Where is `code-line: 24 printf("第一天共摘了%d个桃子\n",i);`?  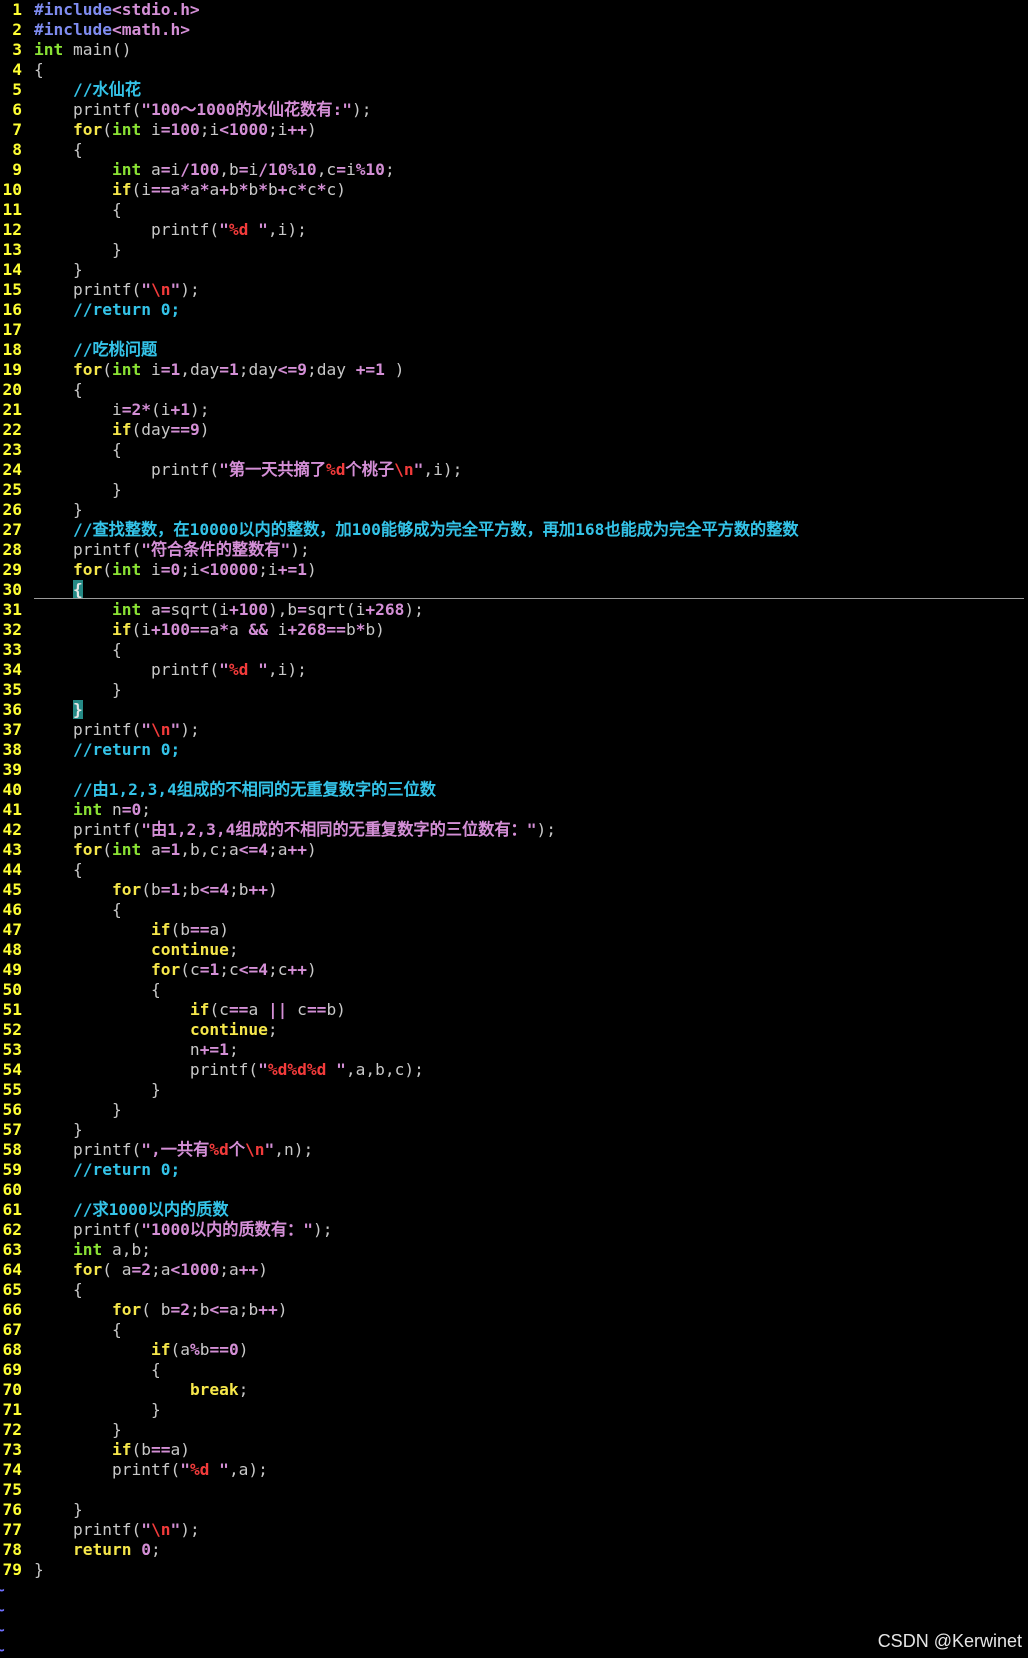
code-line: 24 printf("第一天共摘了%d个桃子\n",i); is located at coordinates (514, 470).